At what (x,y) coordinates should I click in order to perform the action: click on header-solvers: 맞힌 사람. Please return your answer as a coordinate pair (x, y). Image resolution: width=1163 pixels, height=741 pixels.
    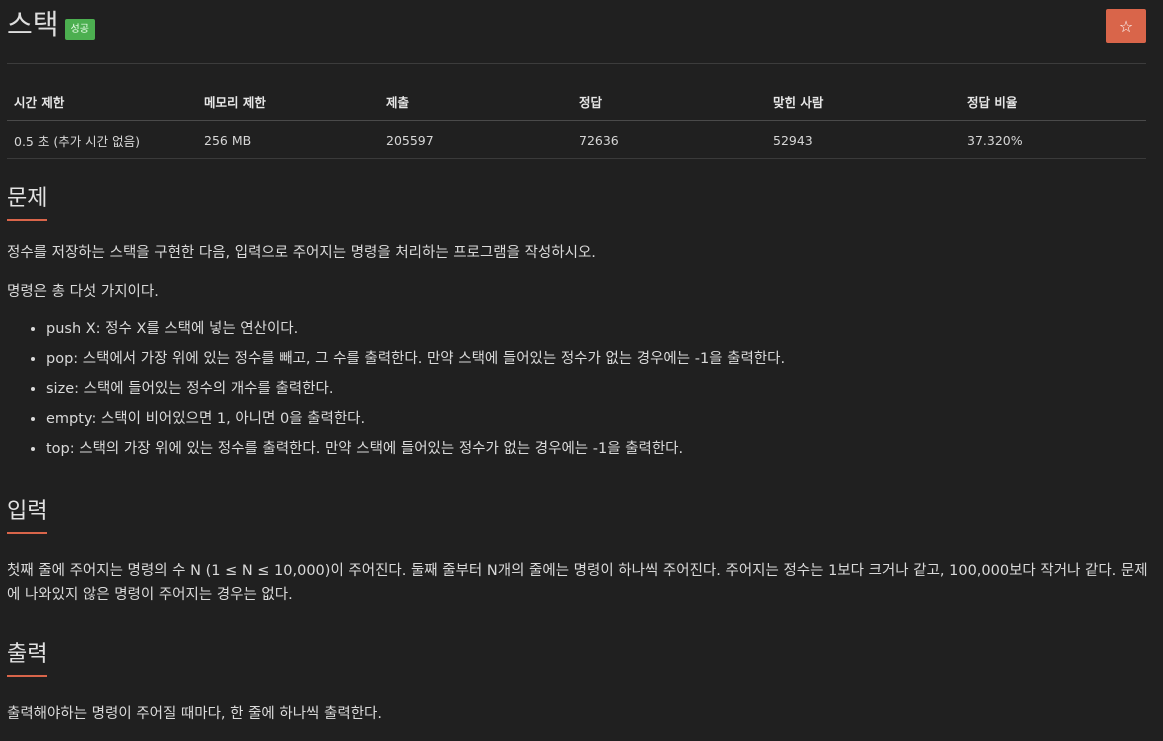
    Looking at the image, I should click on (863, 101).